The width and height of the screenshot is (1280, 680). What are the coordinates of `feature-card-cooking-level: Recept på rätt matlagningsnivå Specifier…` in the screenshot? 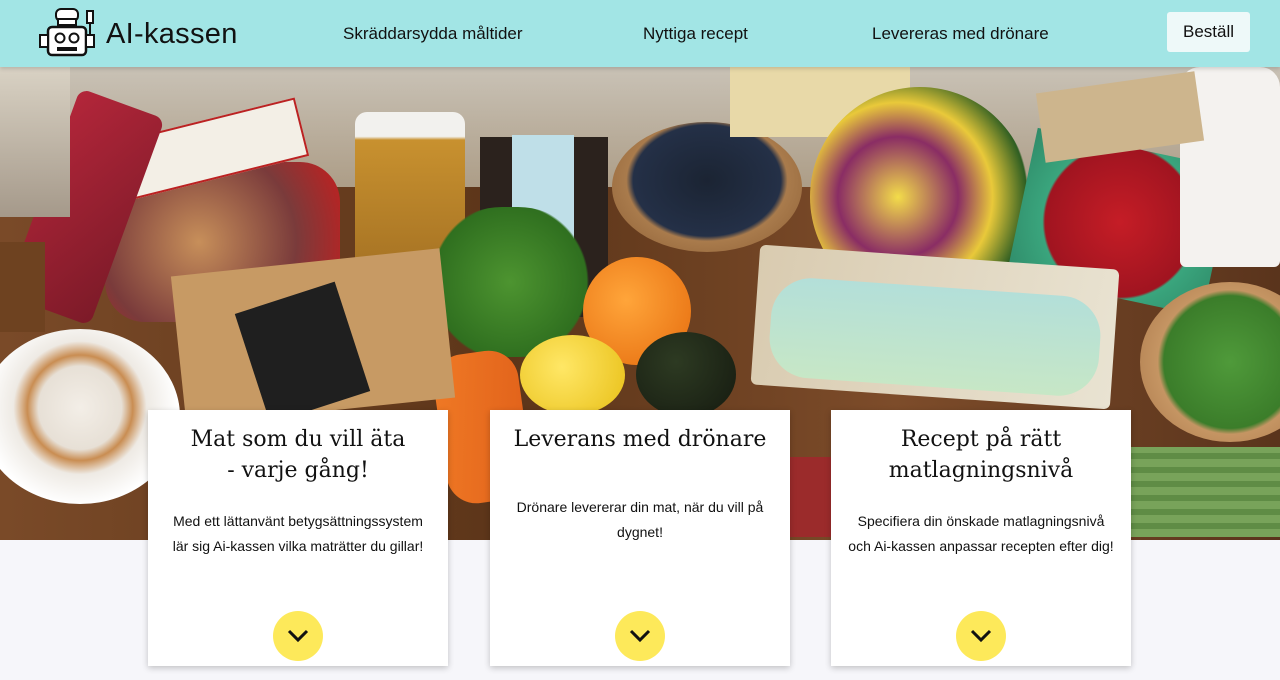 It's located at (981, 538).